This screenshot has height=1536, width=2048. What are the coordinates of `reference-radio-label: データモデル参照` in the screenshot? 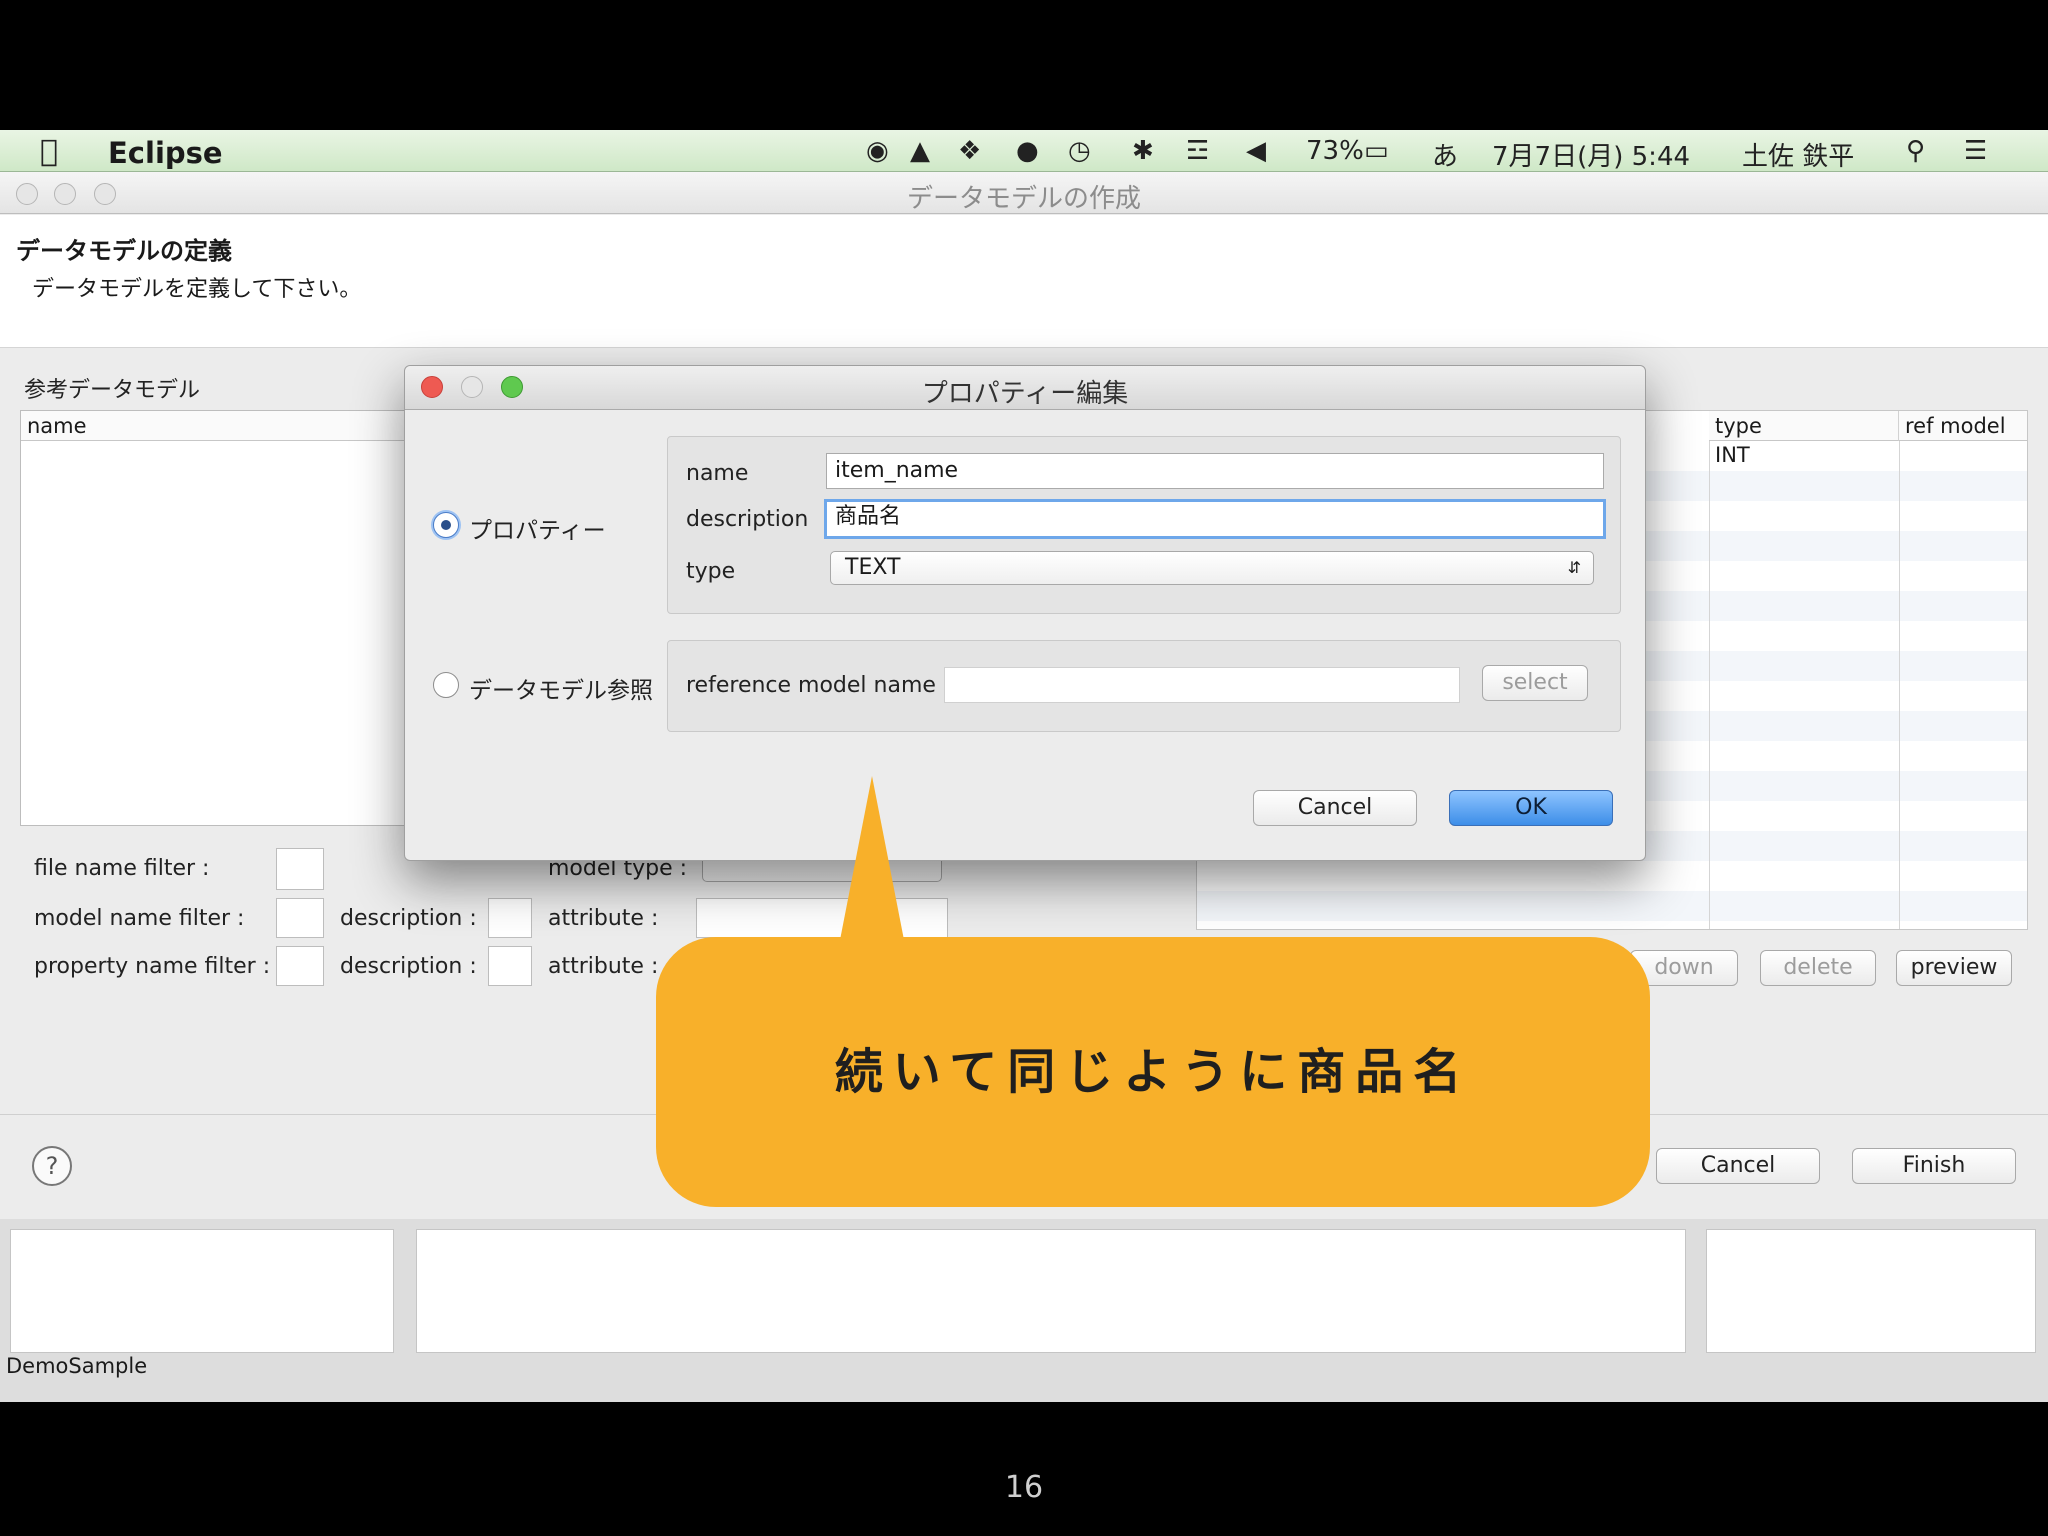 It's located at (561, 688).